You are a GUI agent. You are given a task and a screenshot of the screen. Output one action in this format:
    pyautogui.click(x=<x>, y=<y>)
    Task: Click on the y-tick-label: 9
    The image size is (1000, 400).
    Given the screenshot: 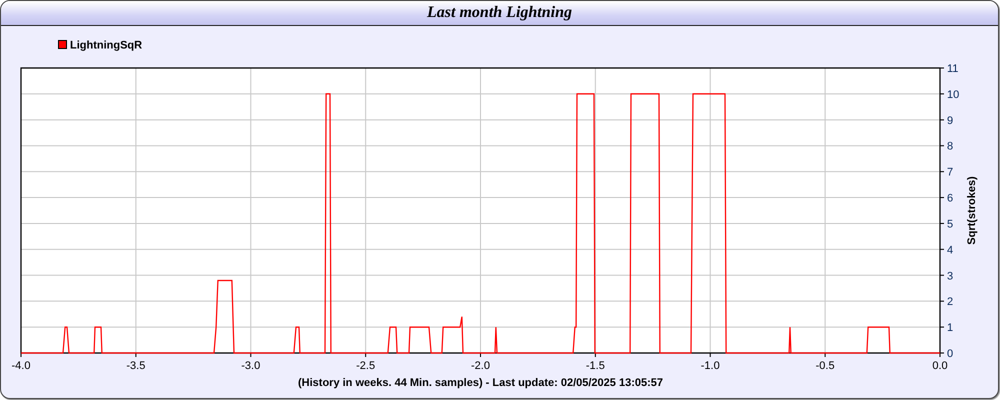 What is the action you would take?
    pyautogui.click(x=950, y=120)
    